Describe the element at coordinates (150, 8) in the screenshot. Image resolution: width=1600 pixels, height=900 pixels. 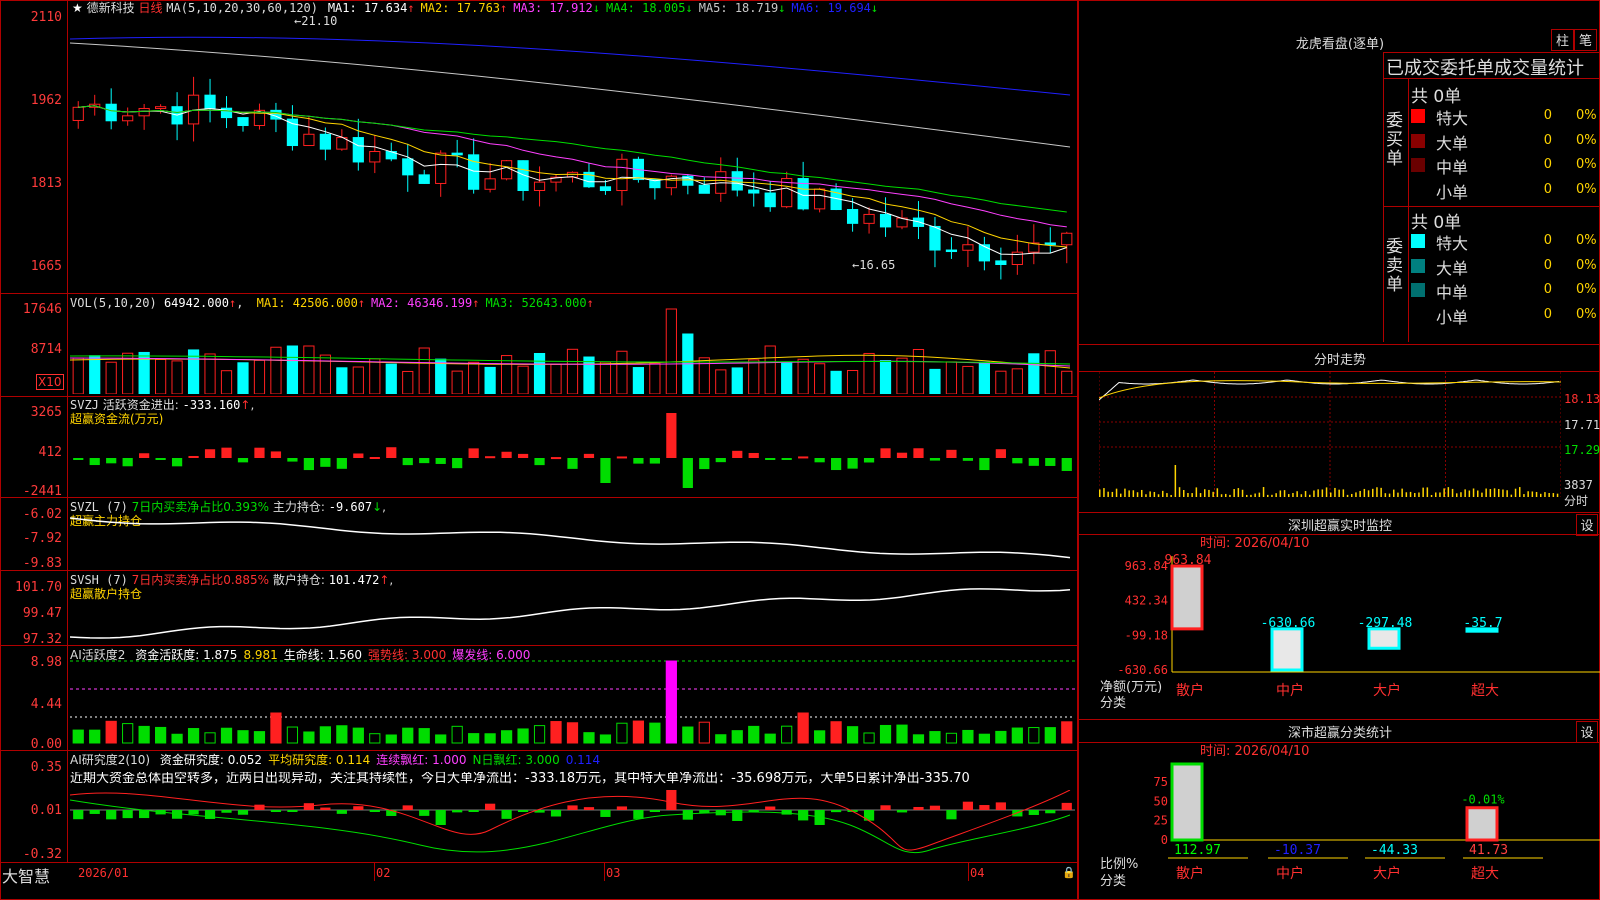
I see `period-label: 日线` at that location.